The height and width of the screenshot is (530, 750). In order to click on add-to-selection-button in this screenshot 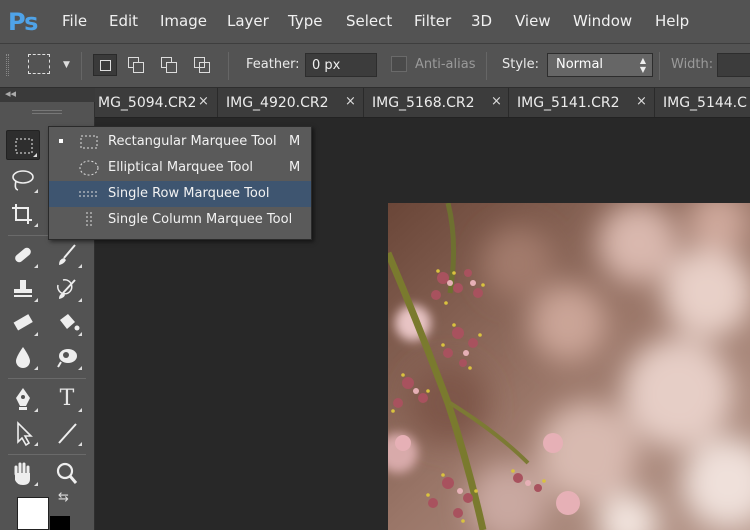, I will do `click(136, 65)`.